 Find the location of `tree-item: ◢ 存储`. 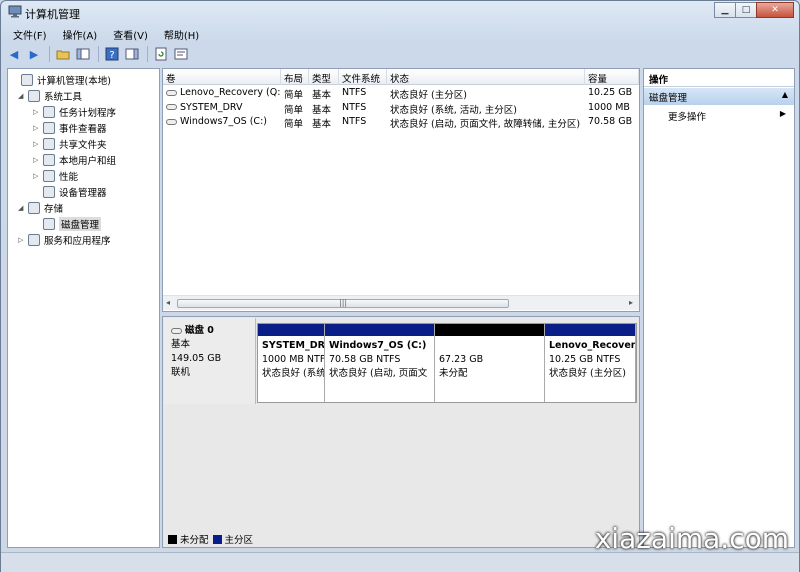

tree-item: ◢ 存储 is located at coordinates (40, 207).